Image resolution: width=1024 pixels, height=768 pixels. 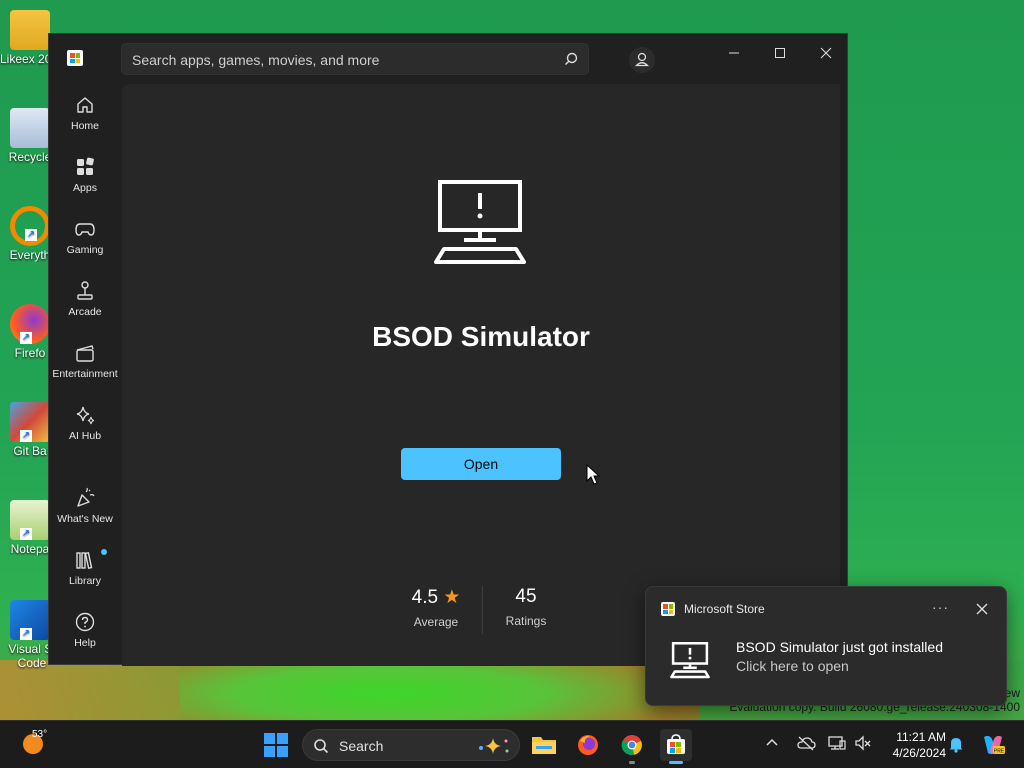 I want to click on chevron-up-icon, so click(x=772, y=742).